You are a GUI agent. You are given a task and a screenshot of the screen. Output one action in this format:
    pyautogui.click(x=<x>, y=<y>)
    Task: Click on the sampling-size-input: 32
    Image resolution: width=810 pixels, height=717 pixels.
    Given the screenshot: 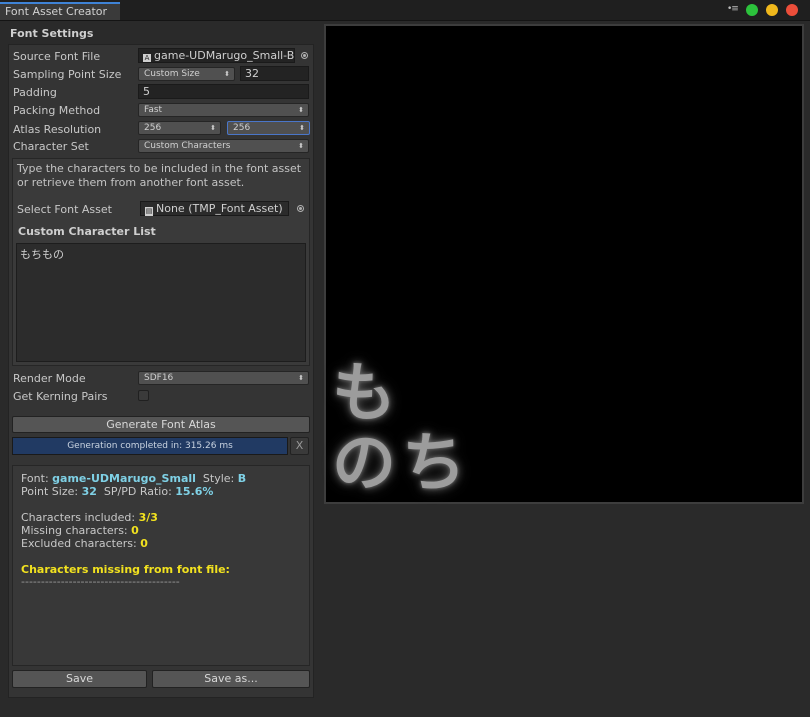 What is the action you would take?
    pyautogui.click(x=274, y=73)
    